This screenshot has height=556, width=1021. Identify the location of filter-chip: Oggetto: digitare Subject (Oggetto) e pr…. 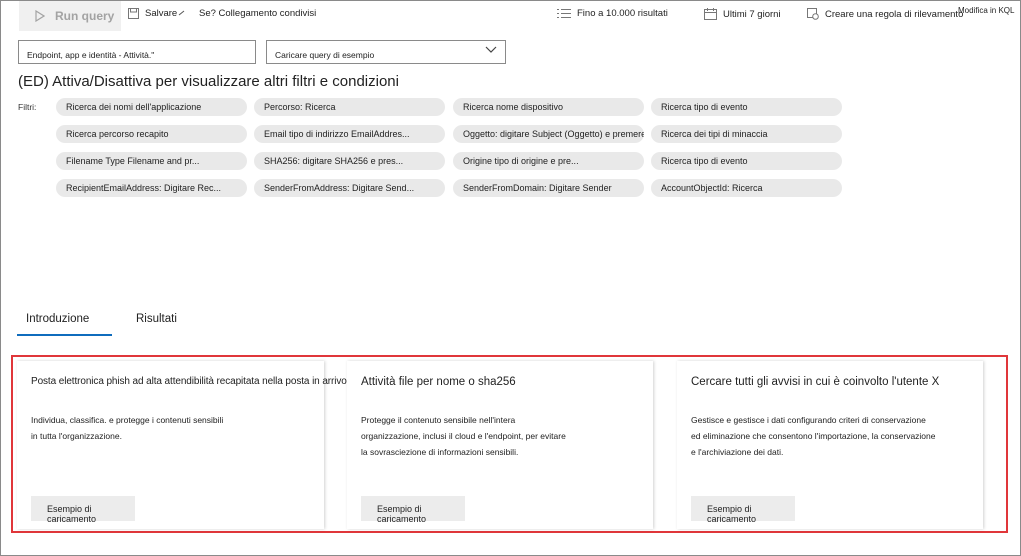
(548, 134).